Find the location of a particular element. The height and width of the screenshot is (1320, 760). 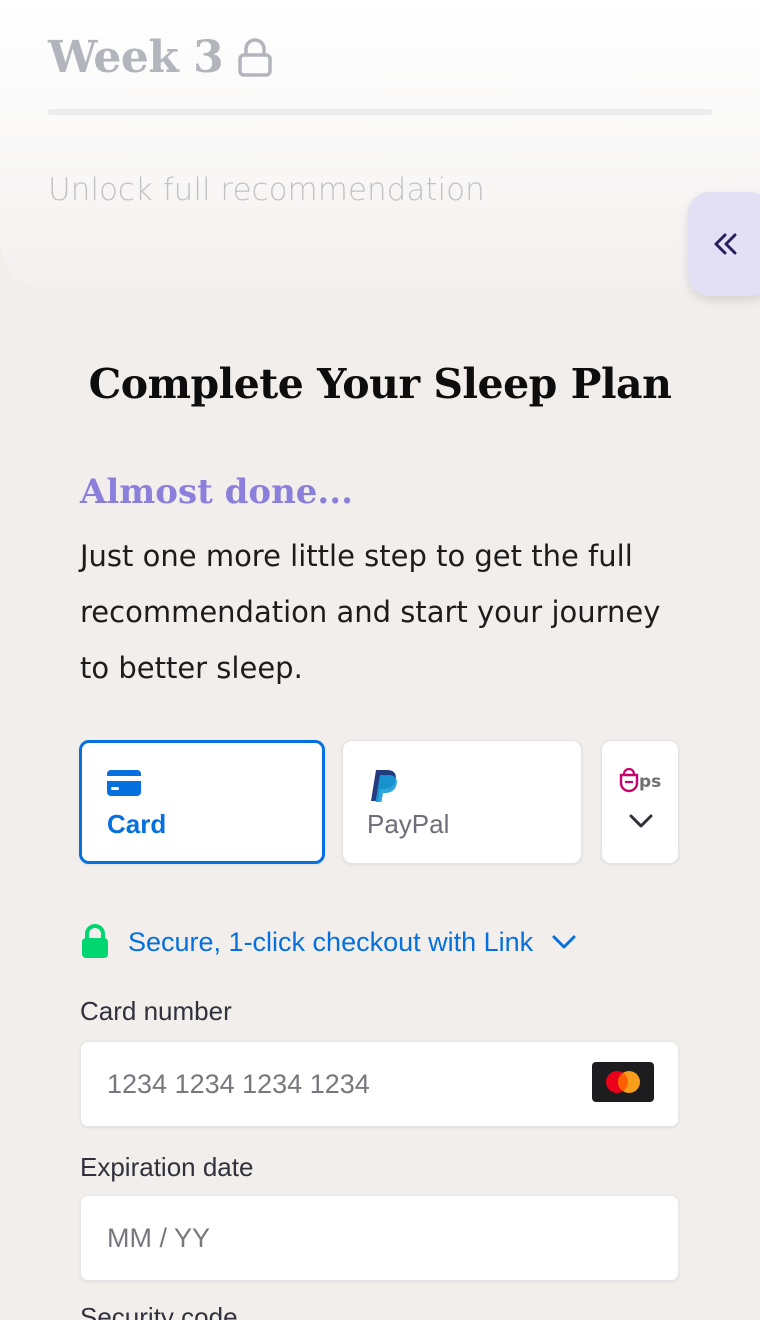

card-number-label: Card number is located at coordinates (156, 1011).